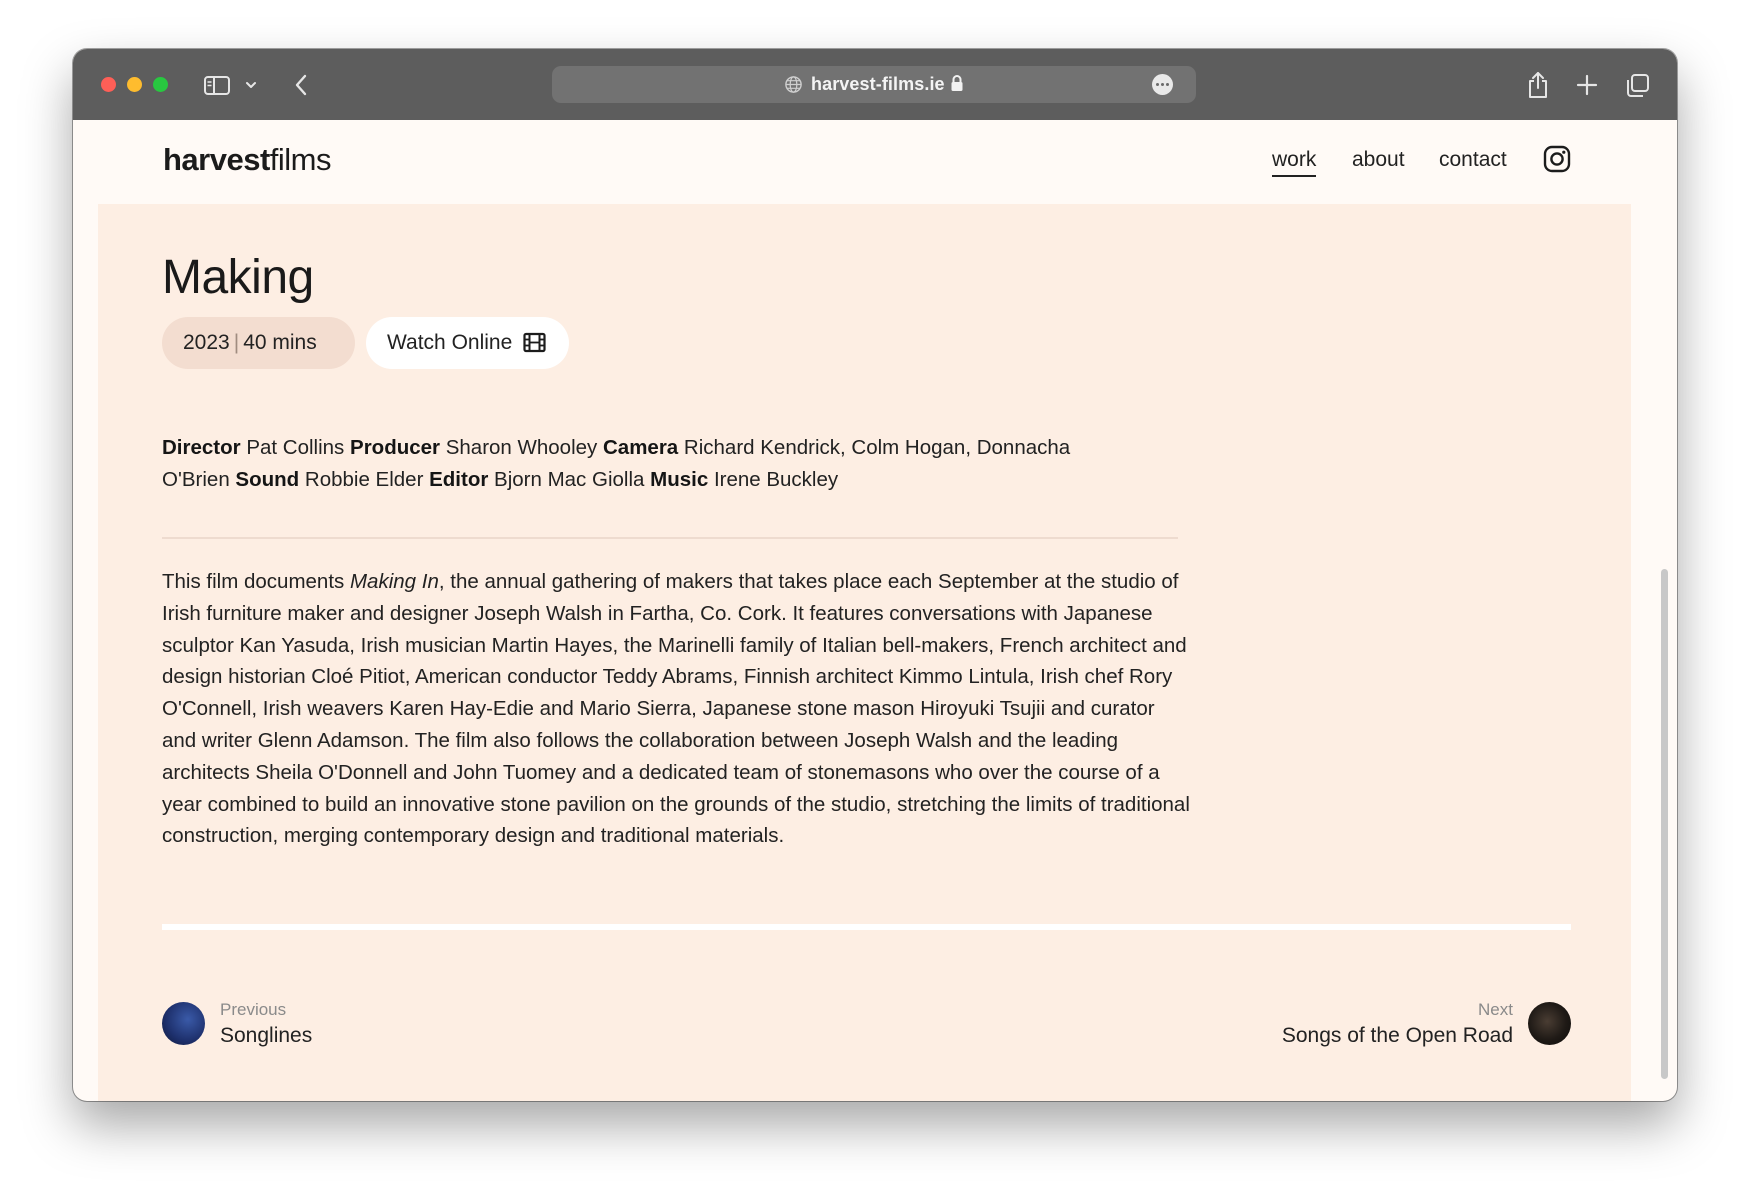 This screenshot has width=1750, height=1199. Describe the element at coordinates (569, 479) in the screenshot. I see `credit-names: Bjorn Mac Giolla` at that location.